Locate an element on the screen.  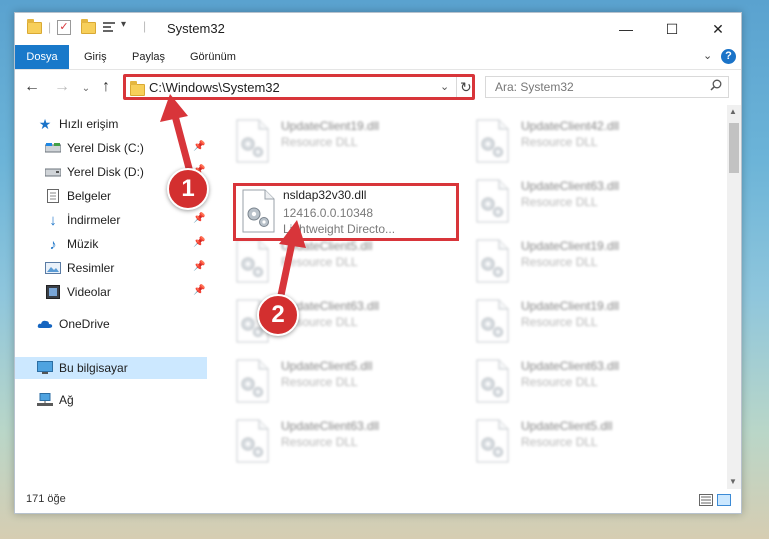
step-badge-1: 1 is located at coordinates (188, 189).